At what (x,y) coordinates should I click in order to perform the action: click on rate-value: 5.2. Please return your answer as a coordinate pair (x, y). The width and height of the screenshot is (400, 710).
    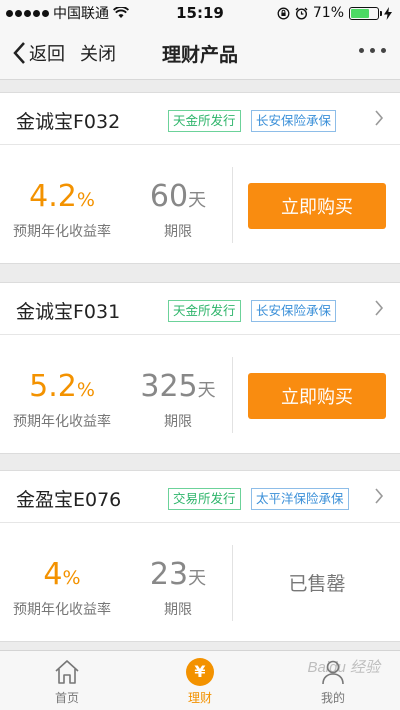
    Looking at the image, I should click on (53, 386).